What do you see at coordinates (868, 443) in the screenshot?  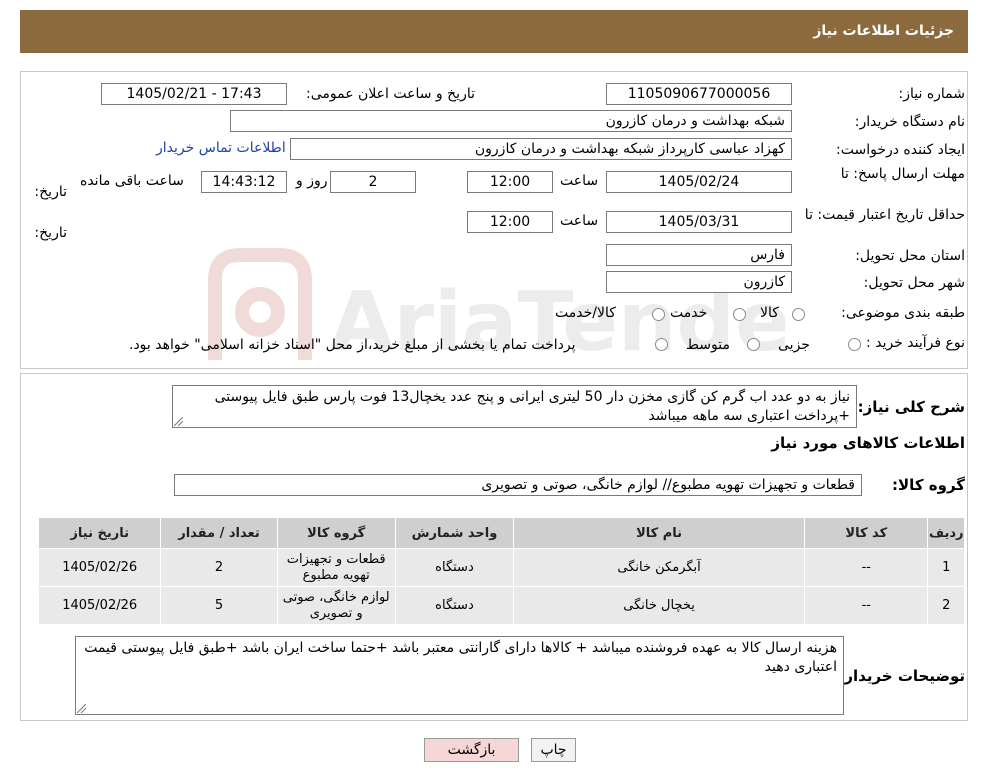 I see `items-section-title: اطلاعات کالاهای مورد نیاز` at bounding box center [868, 443].